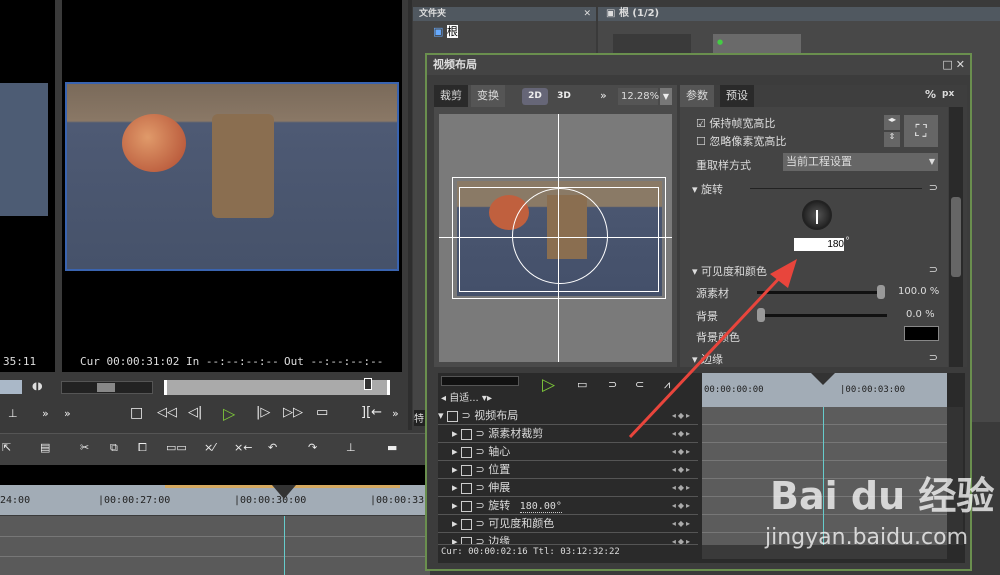  What do you see at coordinates (882, 496) in the screenshot?
I see `baidu-watermark-logo: Bai du 经验` at bounding box center [882, 496].